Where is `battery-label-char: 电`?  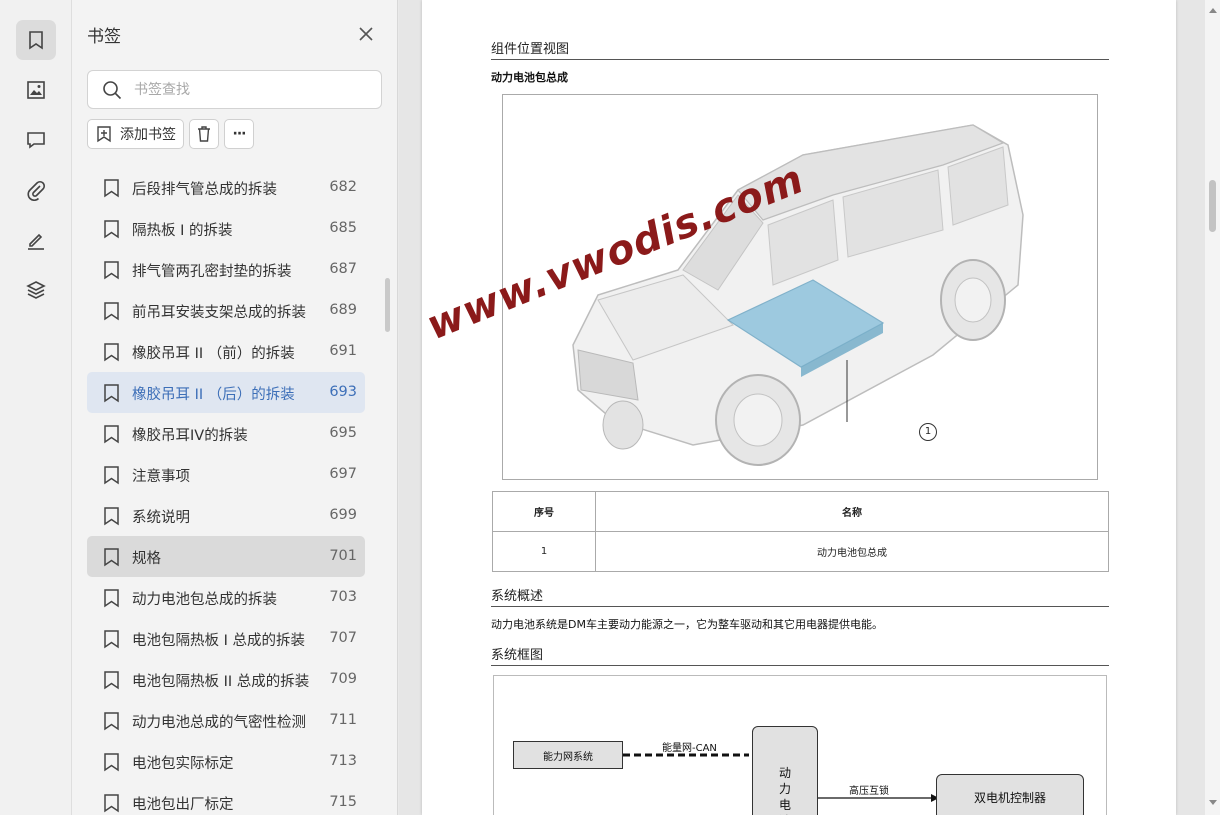
battery-label-char: 电 is located at coordinates (784, 805).